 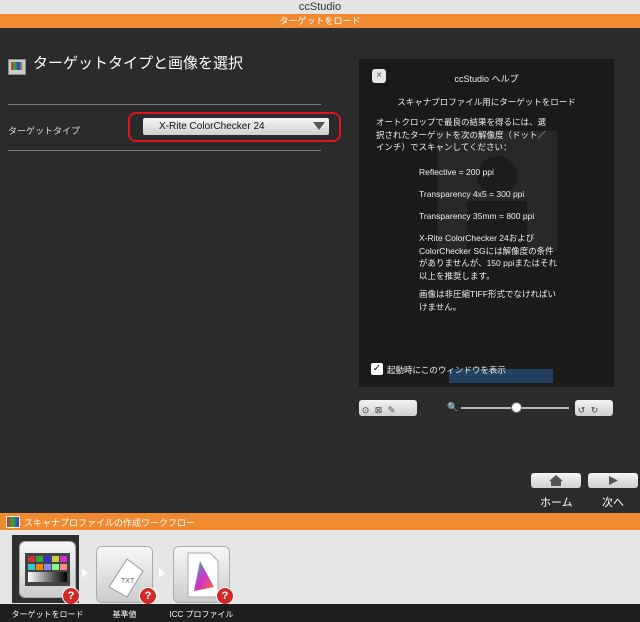 I want to click on target-type-value: X-Rite ColorChecker 24, so click(x=212, y=126).